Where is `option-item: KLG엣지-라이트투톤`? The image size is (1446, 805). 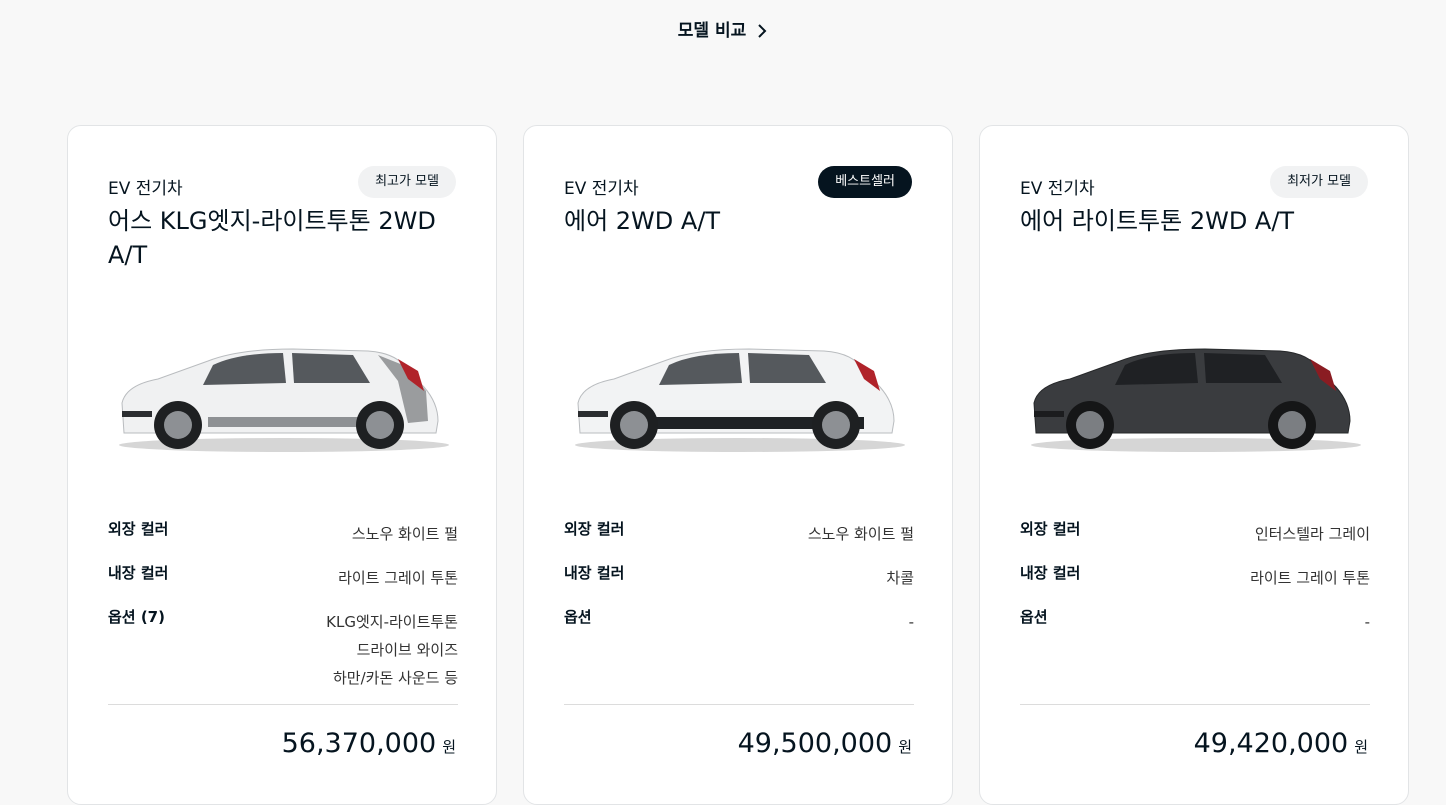
option-item: KLG엣지-라이트투톤 is located at coordinates (392, 622).